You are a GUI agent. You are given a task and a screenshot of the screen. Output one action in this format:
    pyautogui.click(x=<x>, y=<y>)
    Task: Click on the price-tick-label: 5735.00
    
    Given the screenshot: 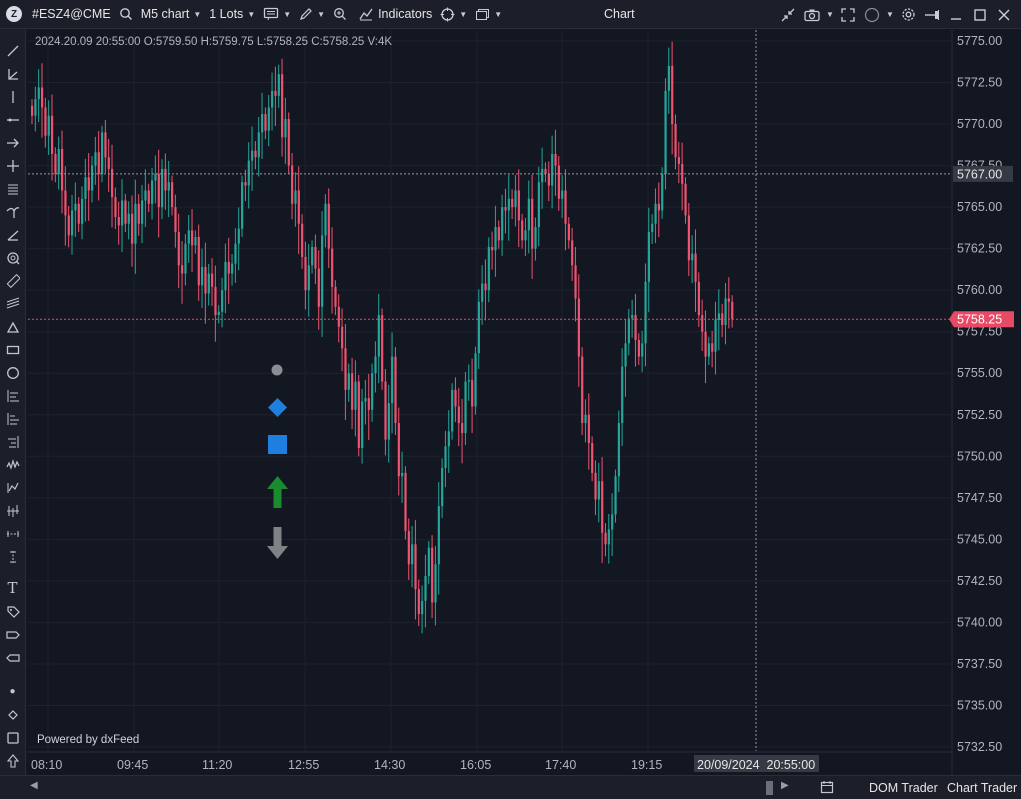 What is the action you would take?
    pyautogui.click(x=979, y=705)
    